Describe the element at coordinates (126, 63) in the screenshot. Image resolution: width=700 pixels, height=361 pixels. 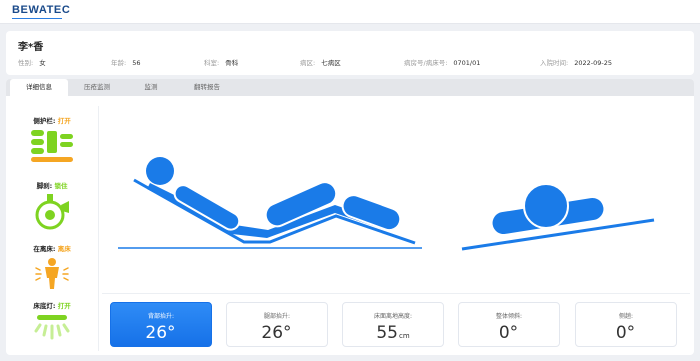
I see `age-field: 年龄: 56` at that location.